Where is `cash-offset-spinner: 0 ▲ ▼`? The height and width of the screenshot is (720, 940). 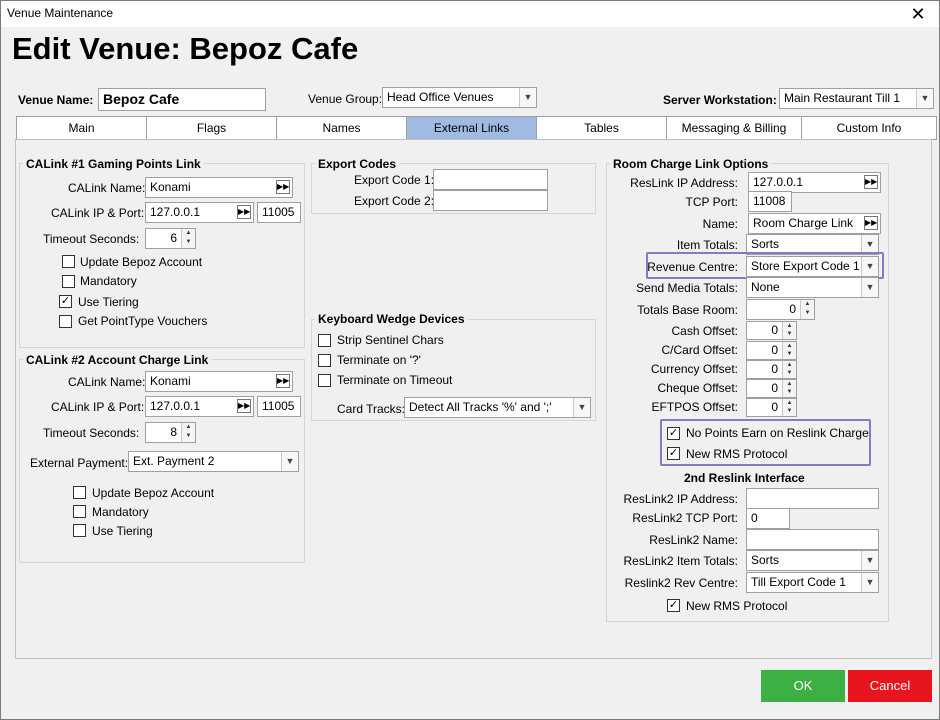 cash-offset-spinner: 0 ▲ ▼ is located at coordinates (771, 330).